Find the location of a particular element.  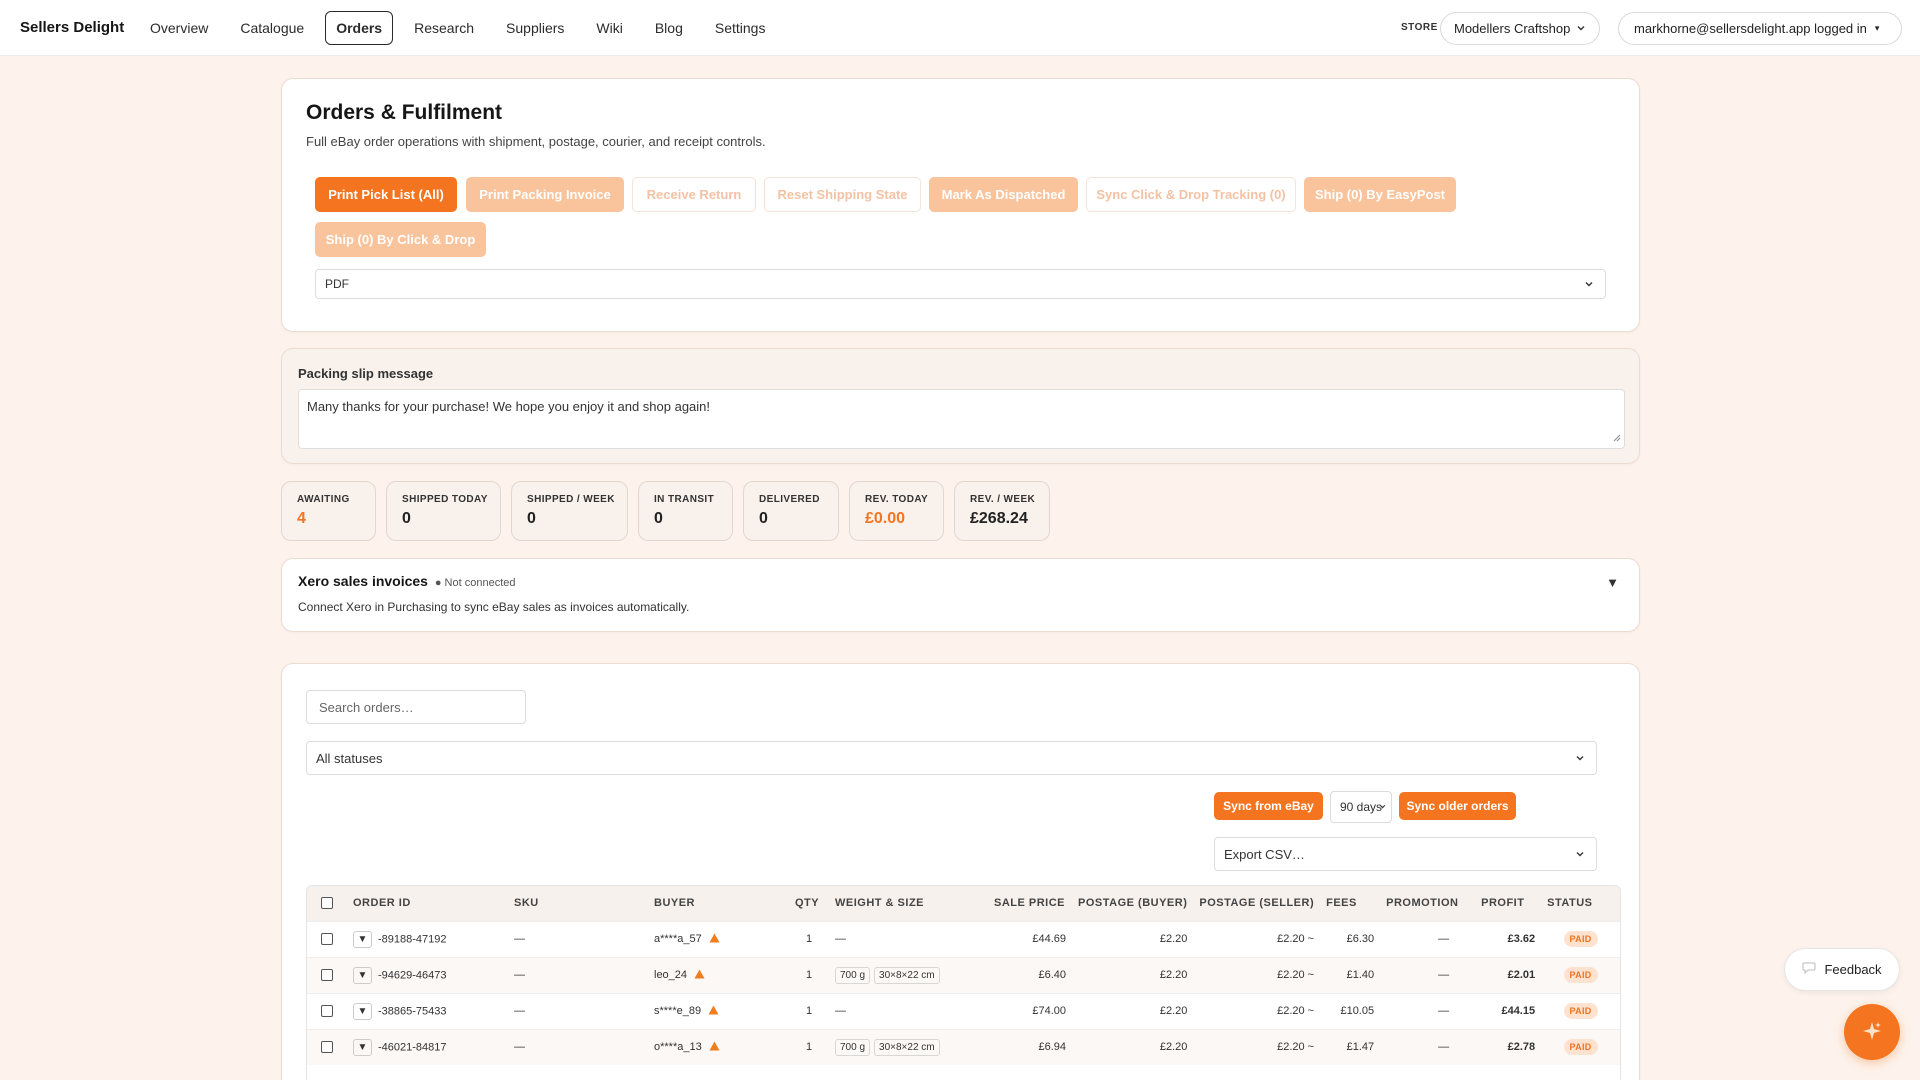

weight-chip: 700 g is located at coordinates (853, 975).